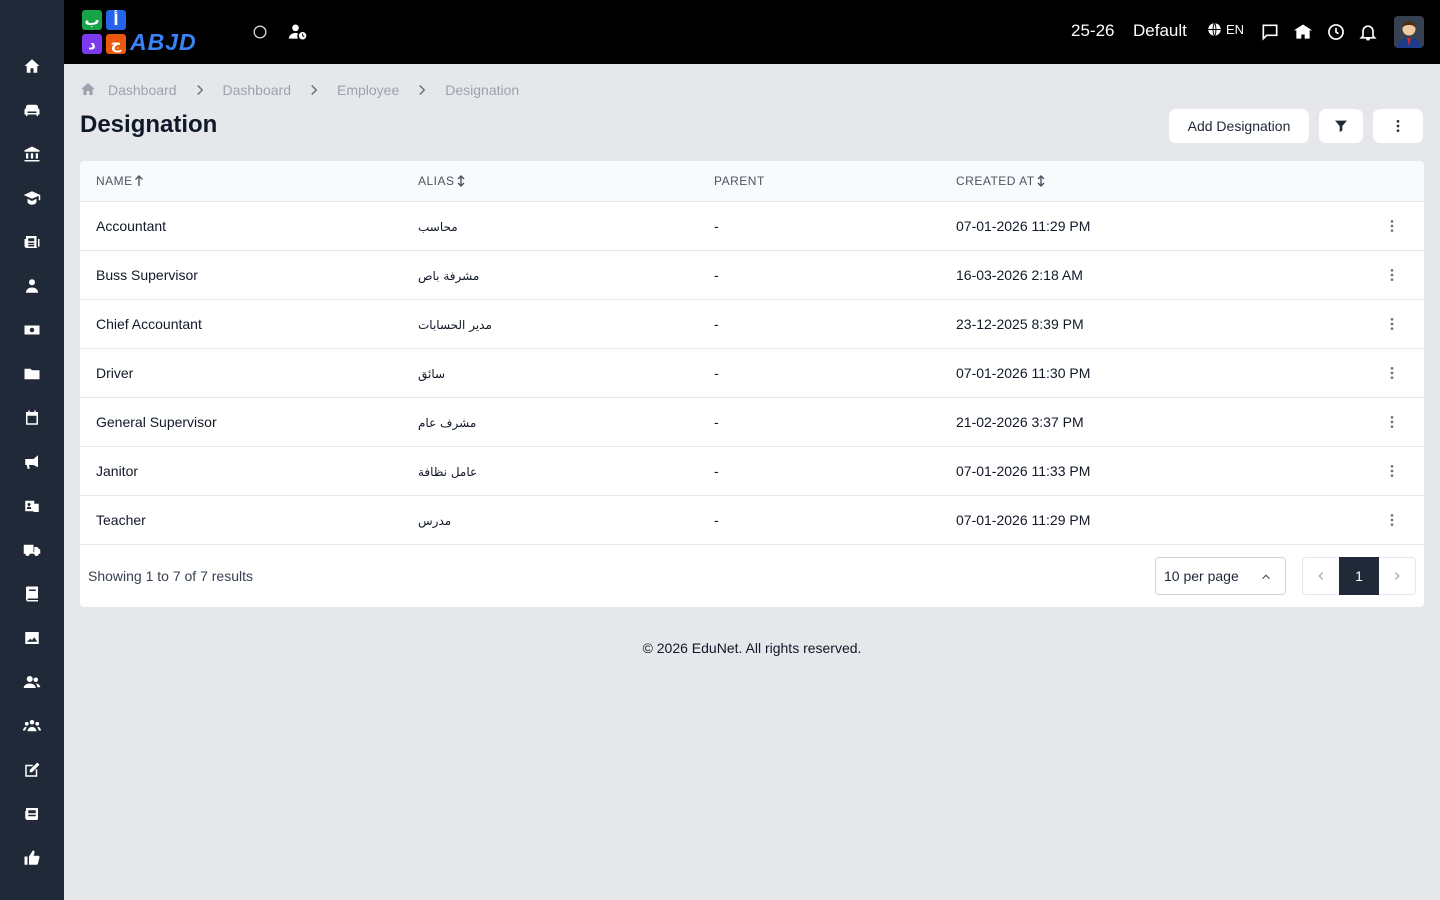 This screenshot has width=1440, height=900. What do you see at coordinates (1397, 576) in the screenshot?
I see `next-page-button` at bounding box center [1397, 576].